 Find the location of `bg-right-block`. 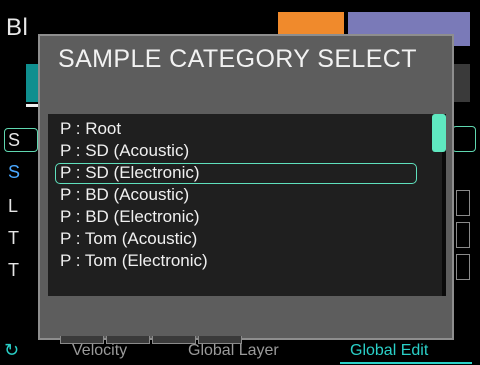

bg-right-block is located at coordinates (461, 83).